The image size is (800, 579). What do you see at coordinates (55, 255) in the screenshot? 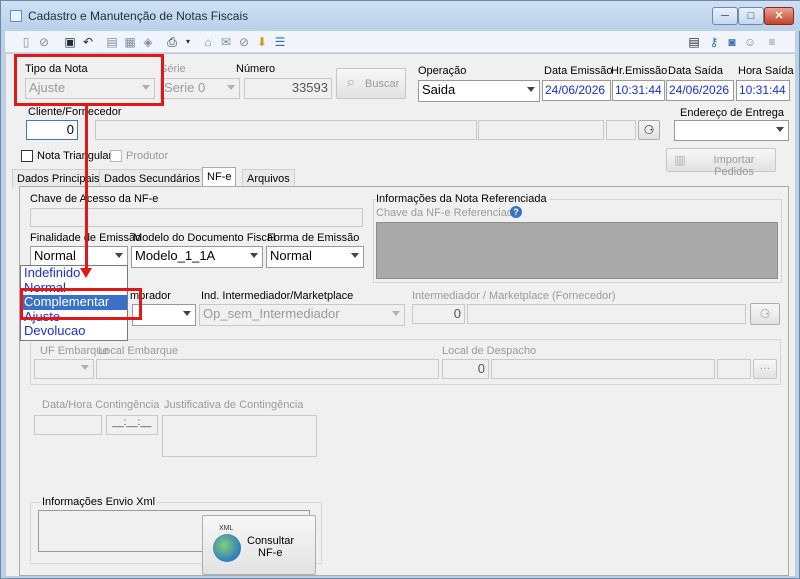
I see `finalidade-value: Normal` at bounding box center [55, 255].